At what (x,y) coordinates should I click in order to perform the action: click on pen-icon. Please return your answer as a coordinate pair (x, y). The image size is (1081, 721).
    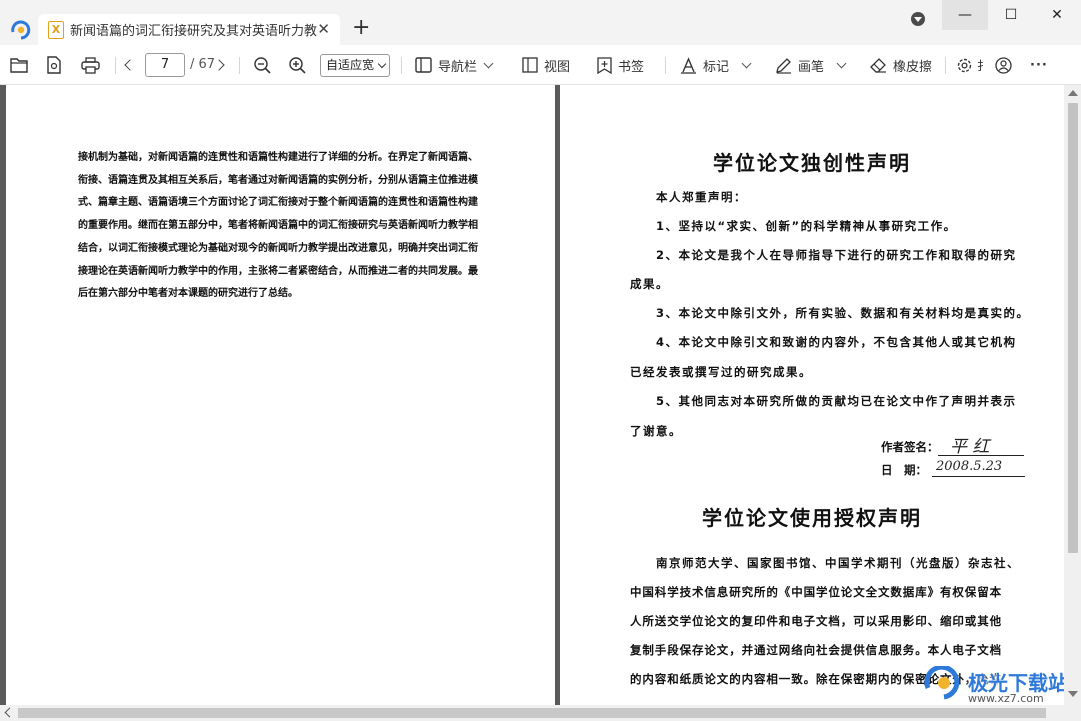
    Looking at the image, I should click on (783, 65).